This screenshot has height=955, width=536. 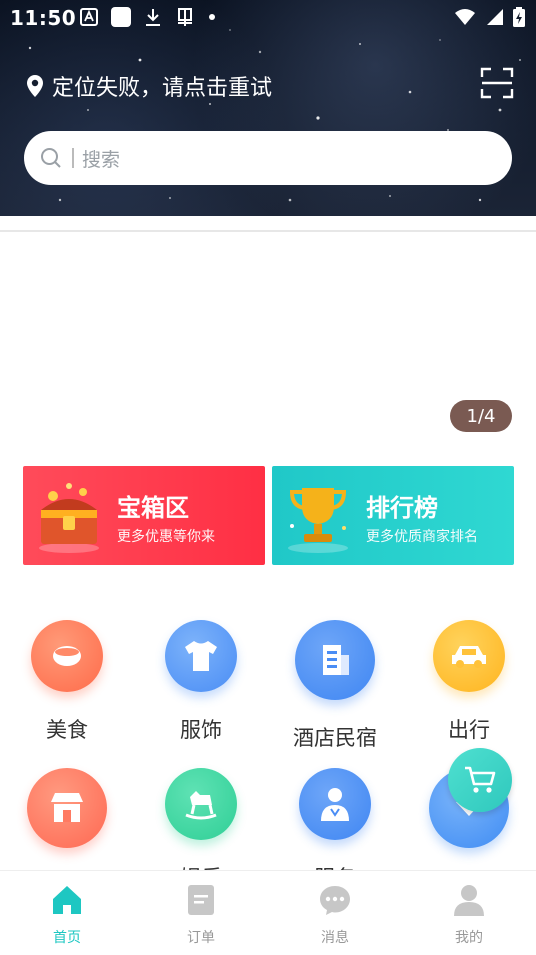 What do you see at coordinates (67, 938) in the screenshot?
I see `tab-label: 首页` at bounding box center [67, 938].